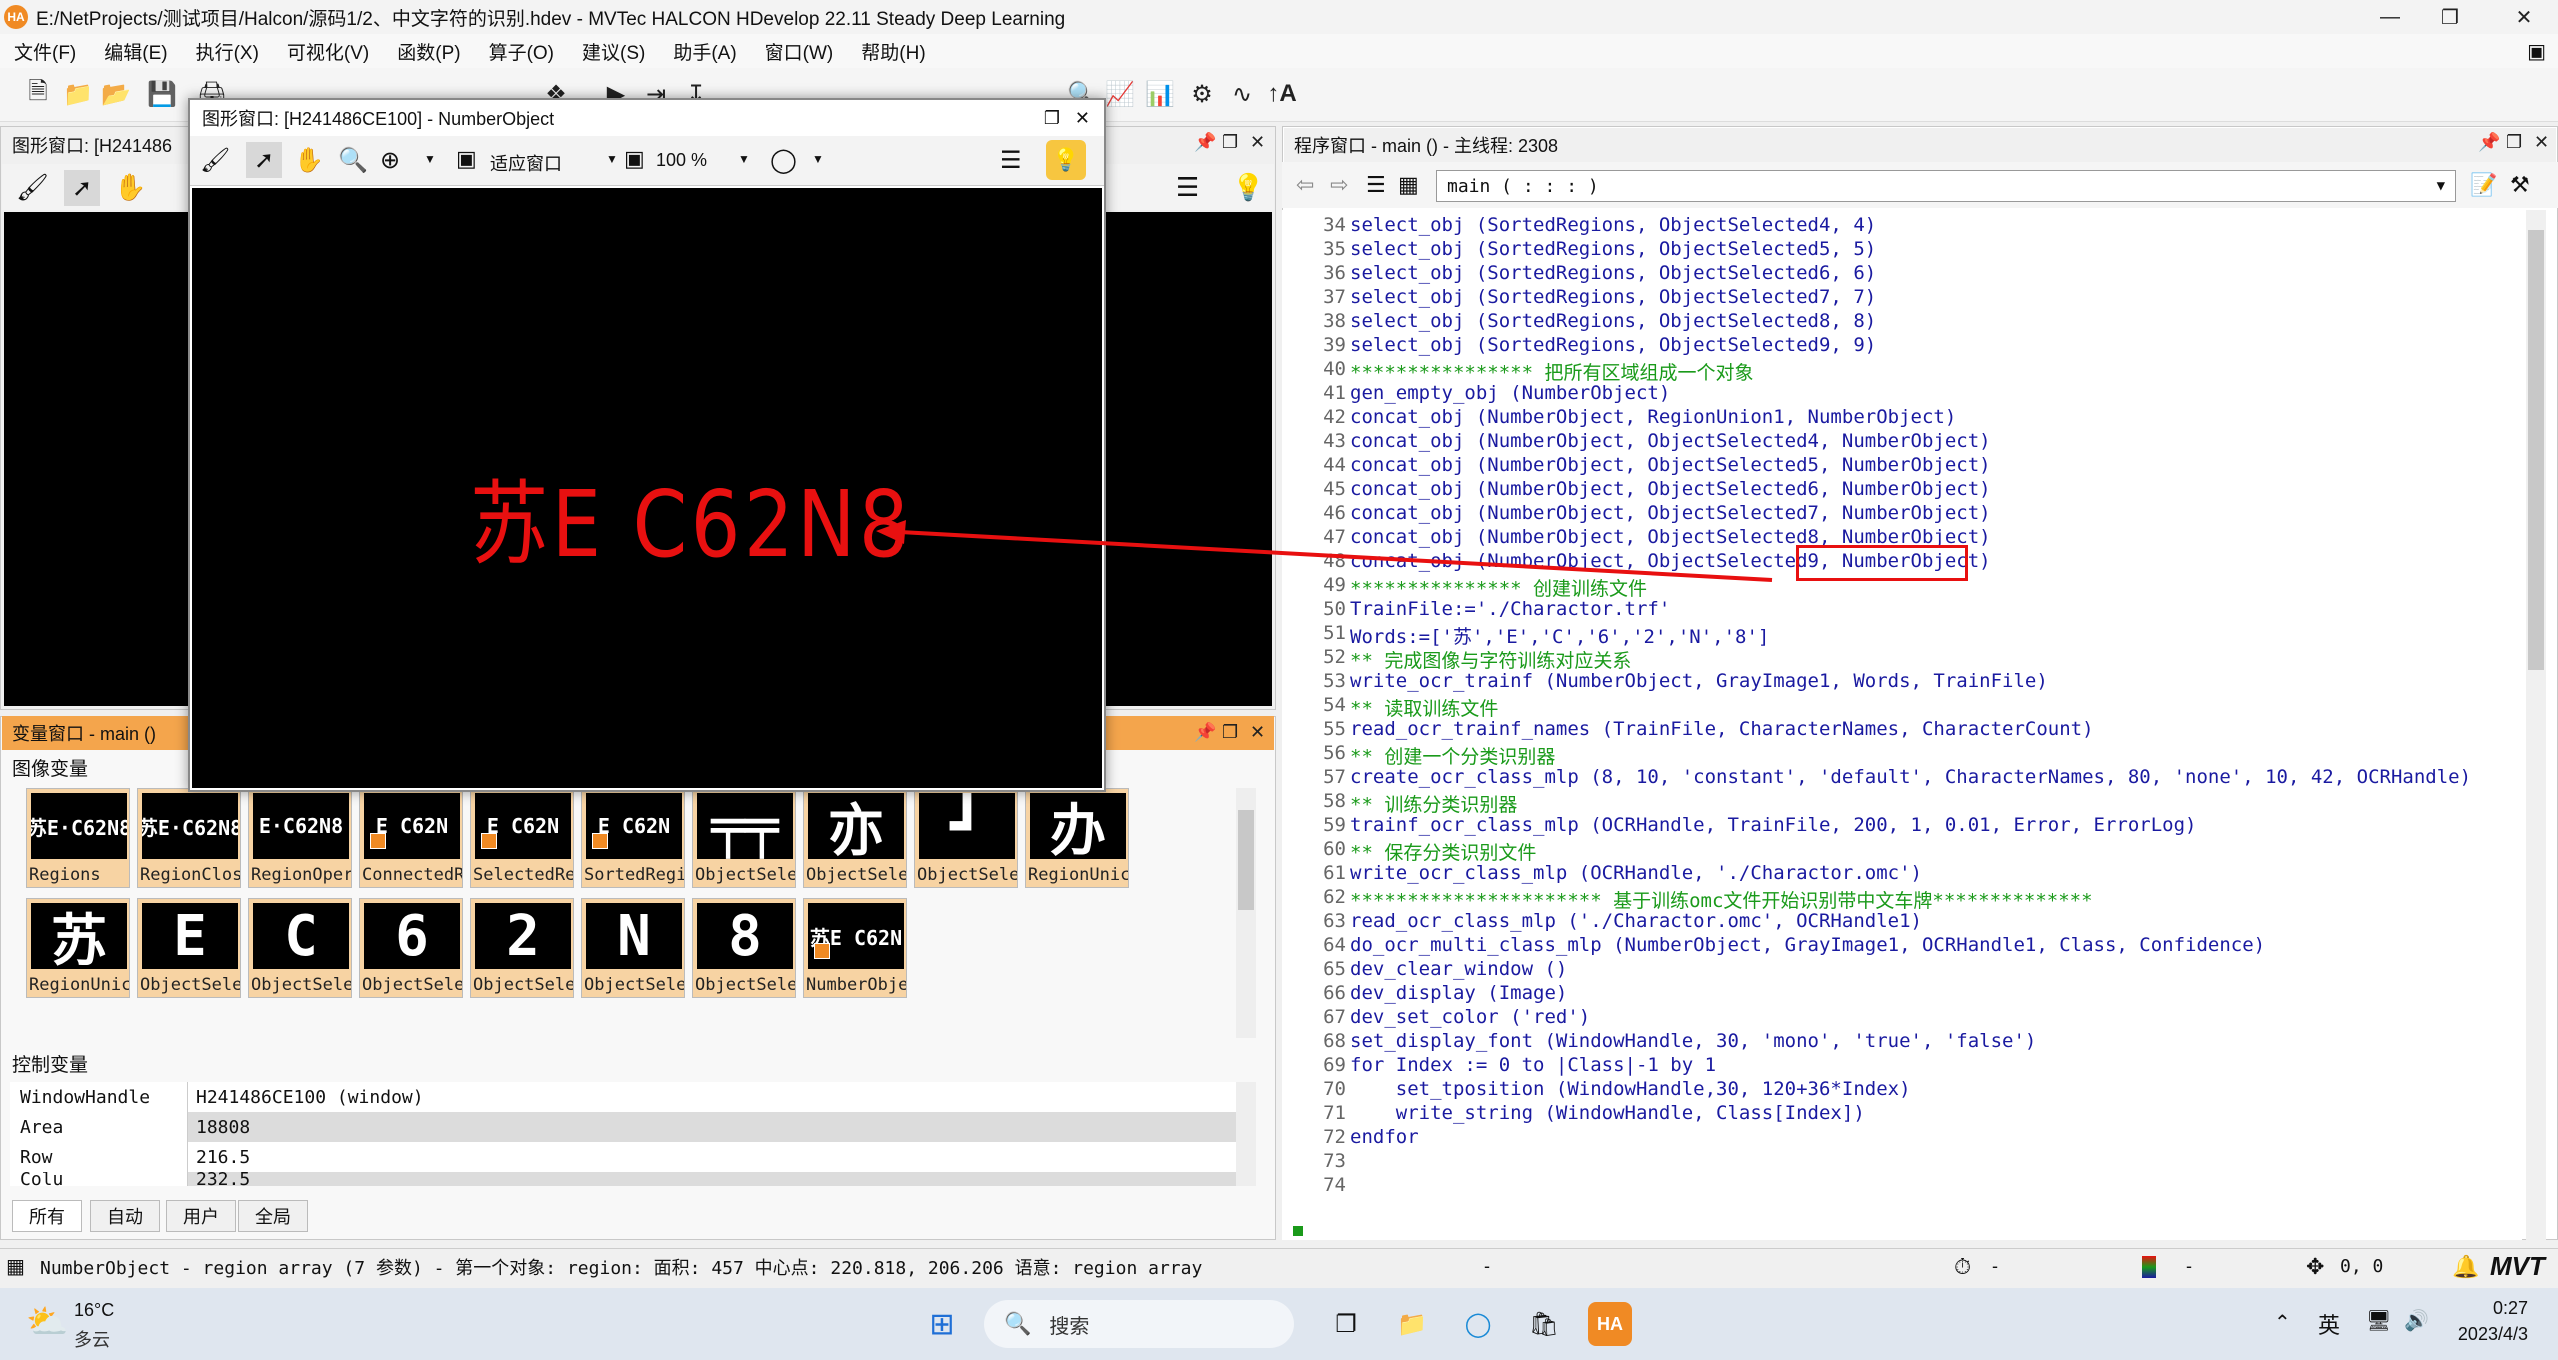 The width and height of the screenshot is (2558, 1360). Describe the element at coordinates (942, 1324) in the screenshot. I see `start-icon: ⊞` at that location.